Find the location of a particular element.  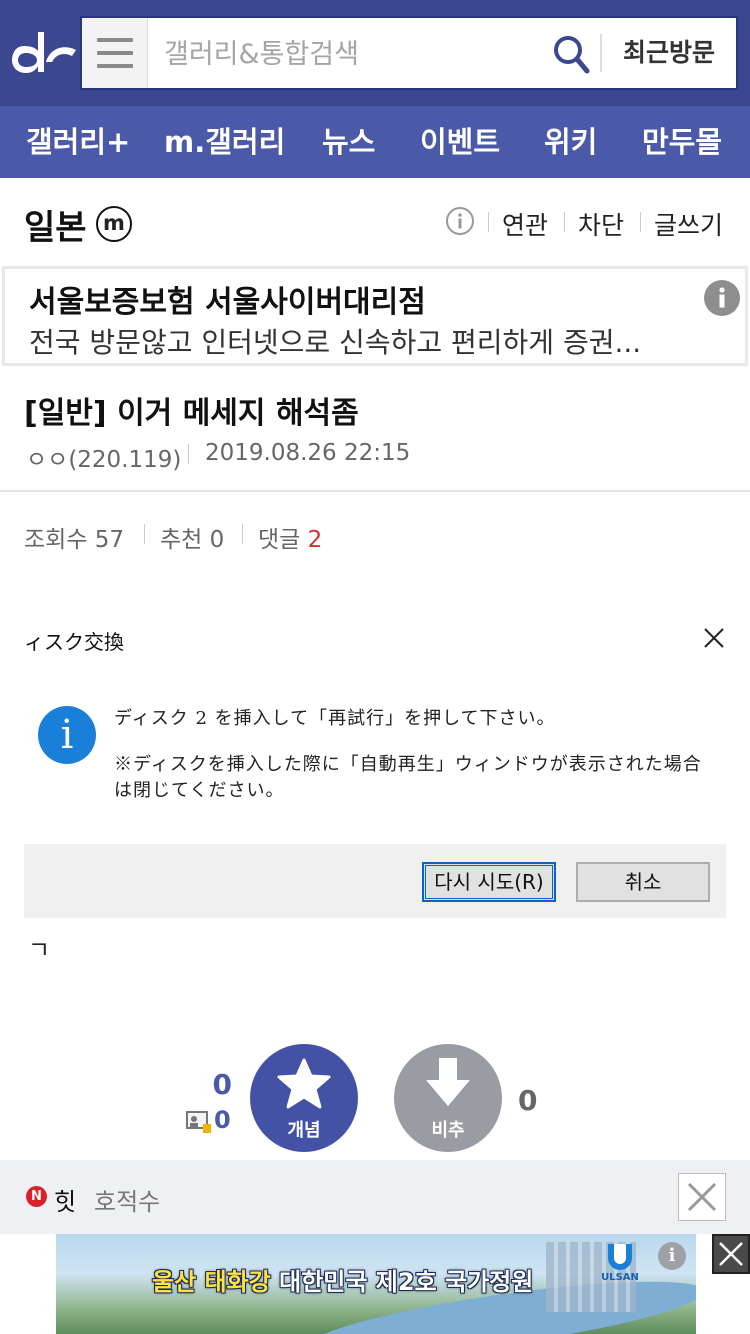

fixed-upvote-count: 0 is located at coordinates (222, 1120).